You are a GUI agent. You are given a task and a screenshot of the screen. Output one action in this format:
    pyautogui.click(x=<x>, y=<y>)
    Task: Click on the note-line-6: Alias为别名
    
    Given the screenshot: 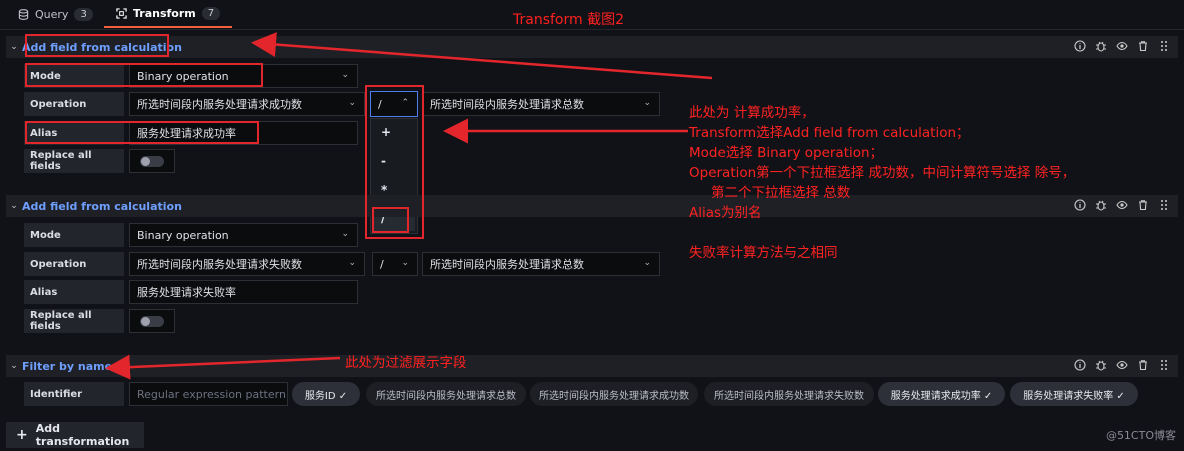 What is the action you would take?
    pyautogui.click(x=725, y=213)
    